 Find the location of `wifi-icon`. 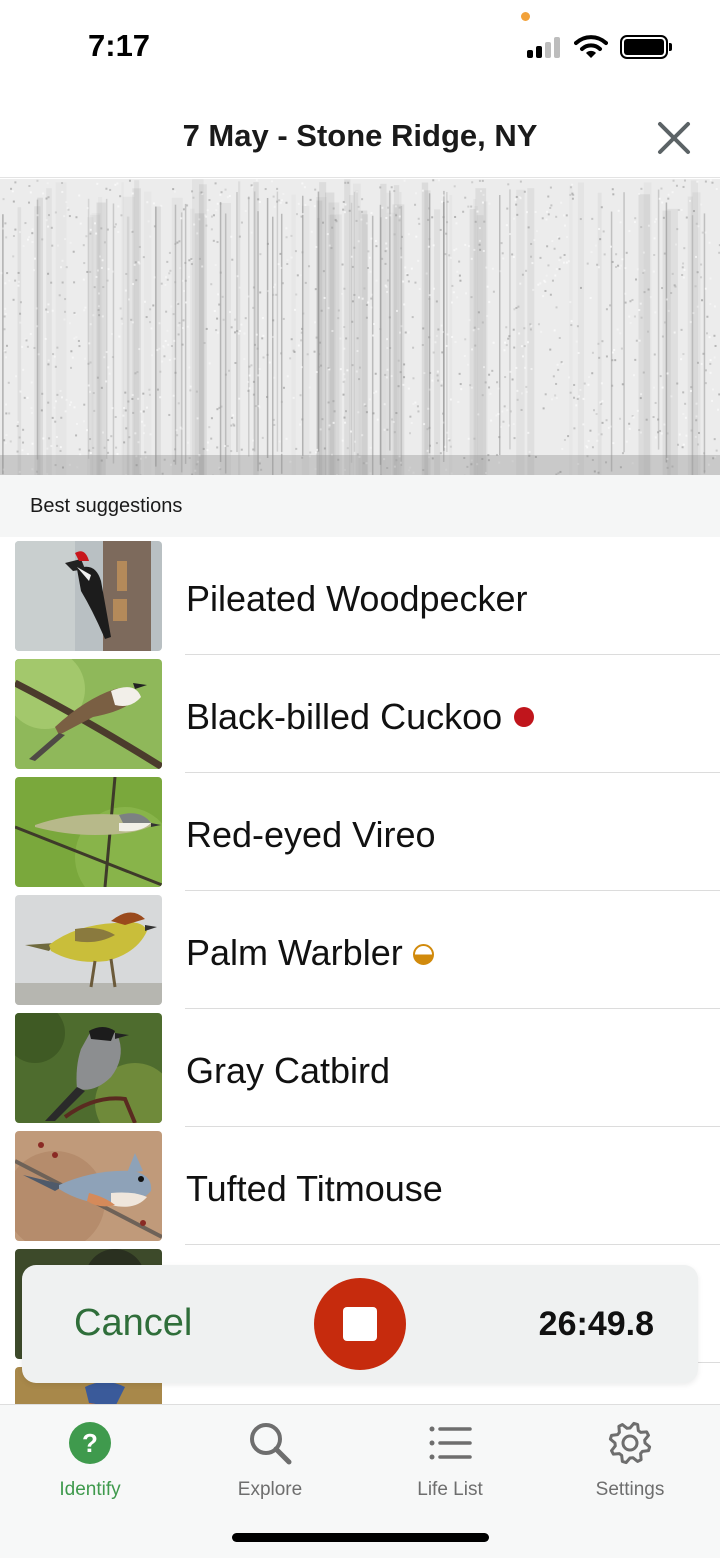

wifi-icon is located at coordinates (591, 46).